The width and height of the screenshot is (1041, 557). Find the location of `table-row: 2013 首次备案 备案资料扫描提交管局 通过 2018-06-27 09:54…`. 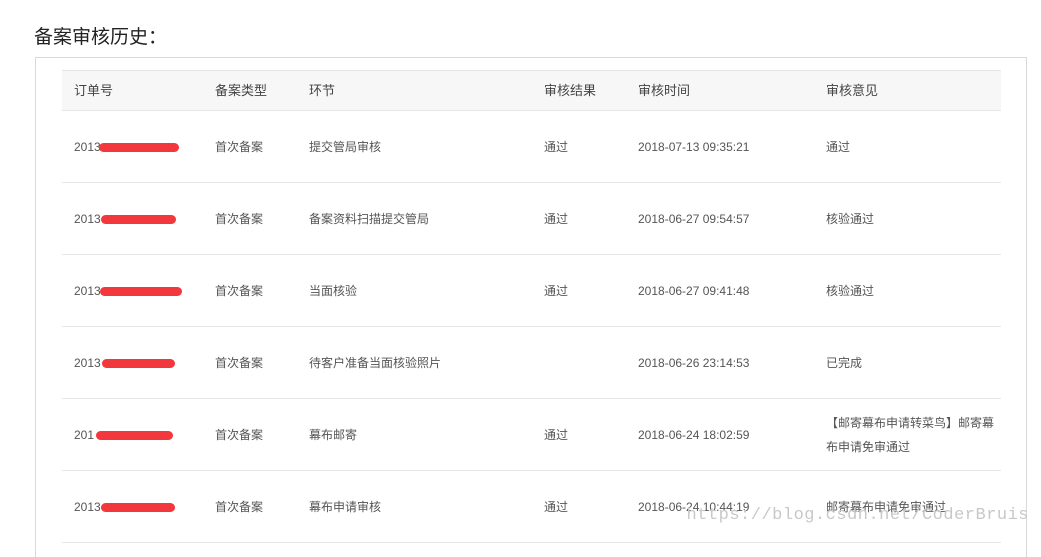

table-row: 2013 首次备案 备案资料扫描提交管局 通过 2018-06-27 09:54… is located at coordinates (531, 219).